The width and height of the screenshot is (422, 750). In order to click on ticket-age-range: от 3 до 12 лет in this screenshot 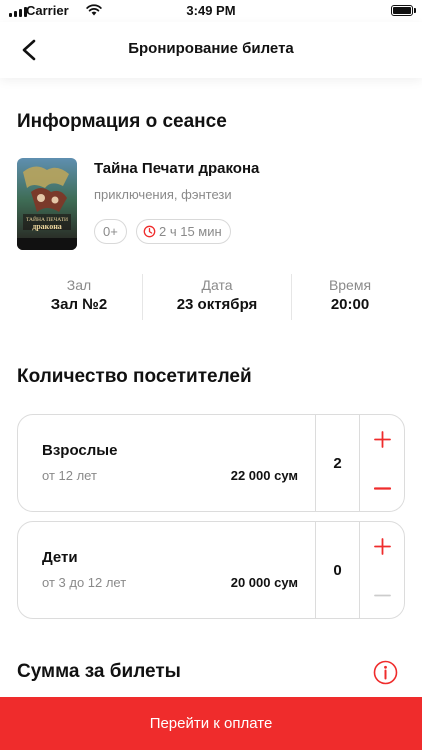, I will do `click(84, 582)`.